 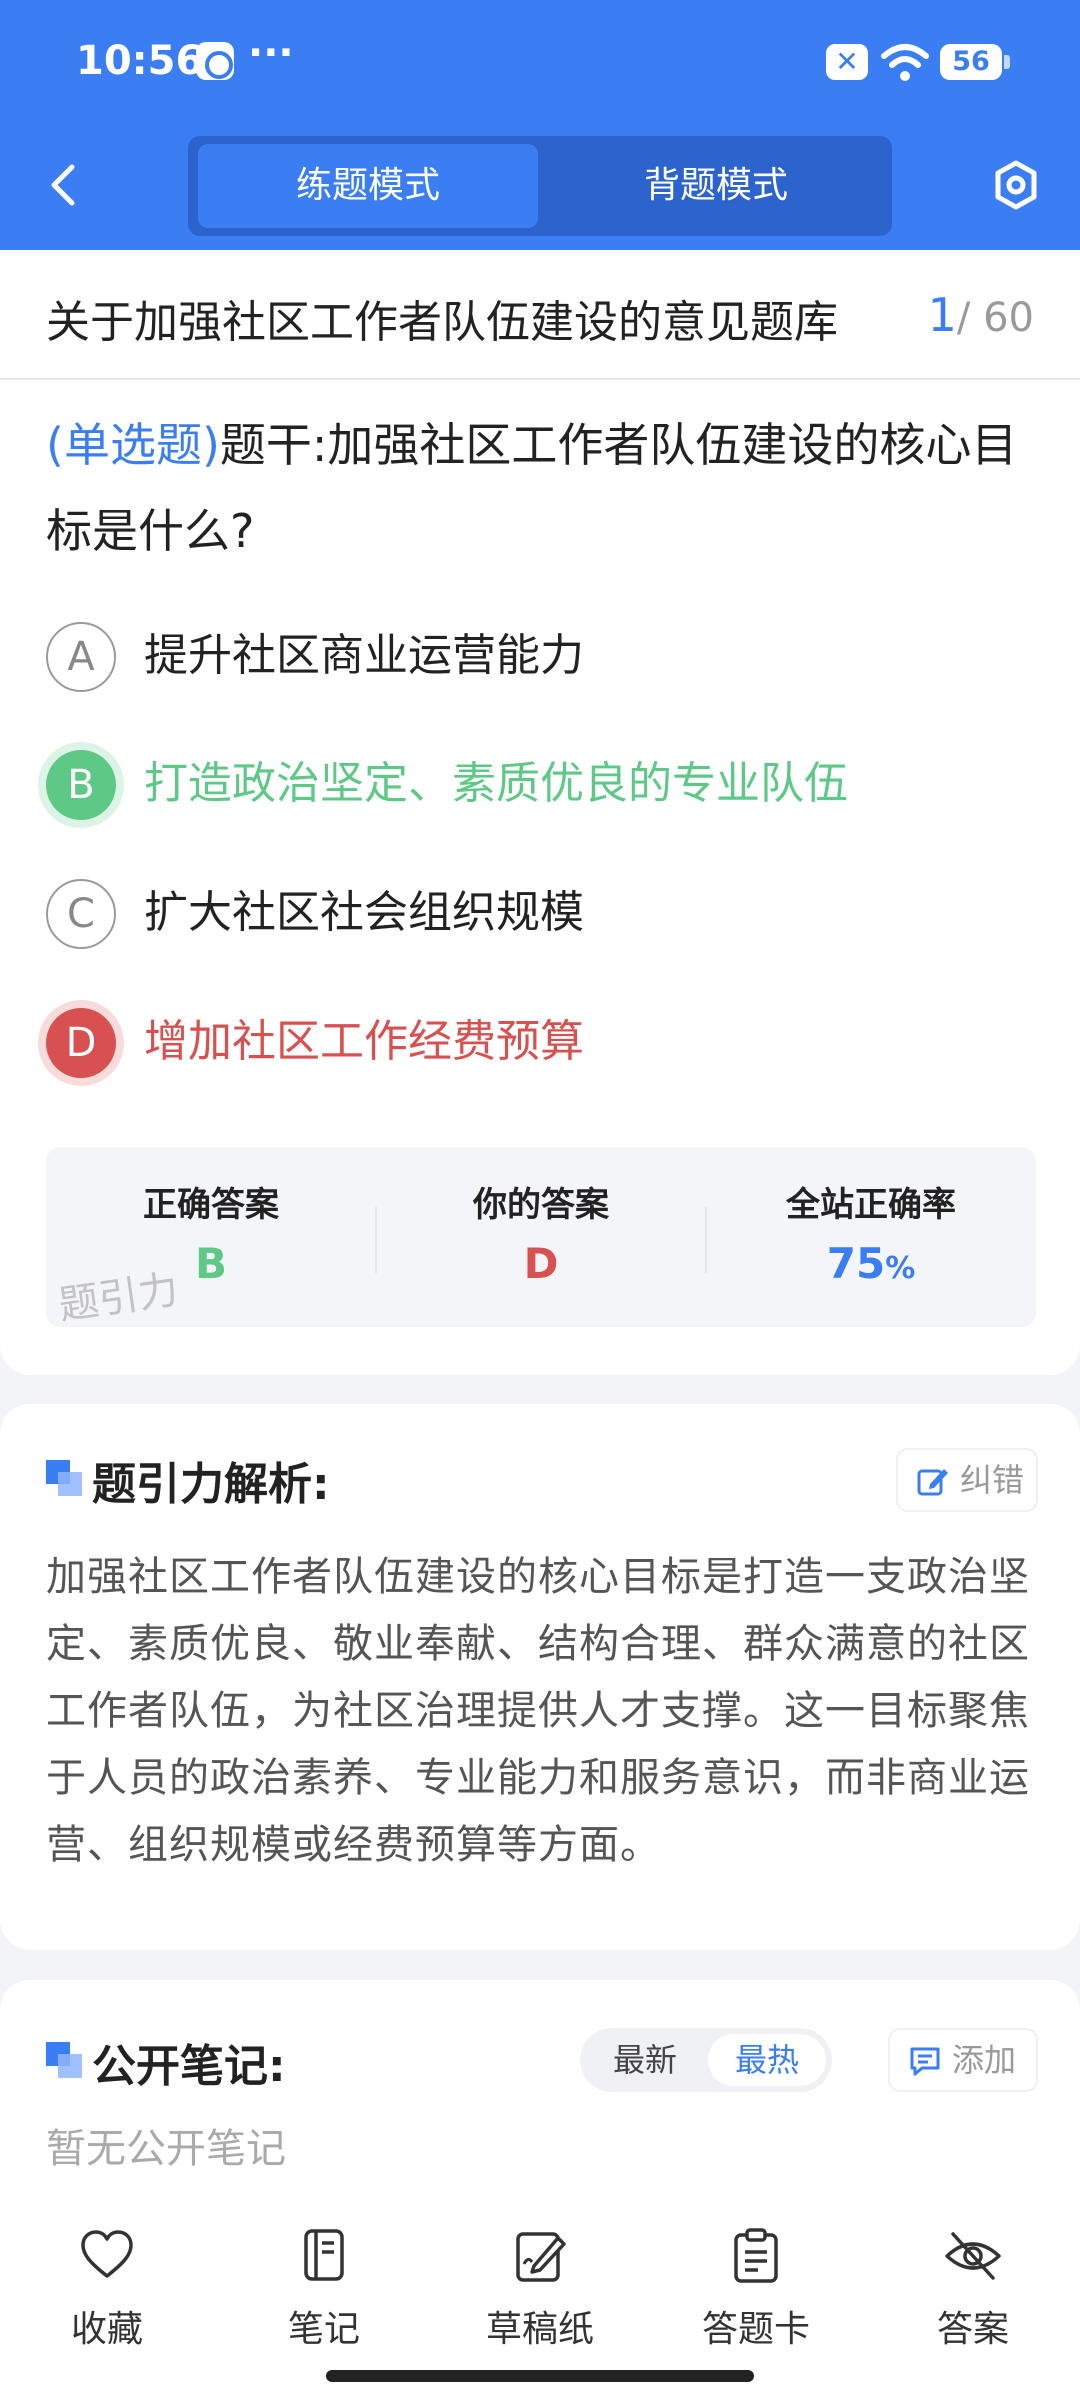 What do you see at coordinates (541, 488) in the screenshot?
I see `question-stem: (单选题)题干:加强社区工作者队伍建设的核心目标是什么?` at bounding box center [541, 488].